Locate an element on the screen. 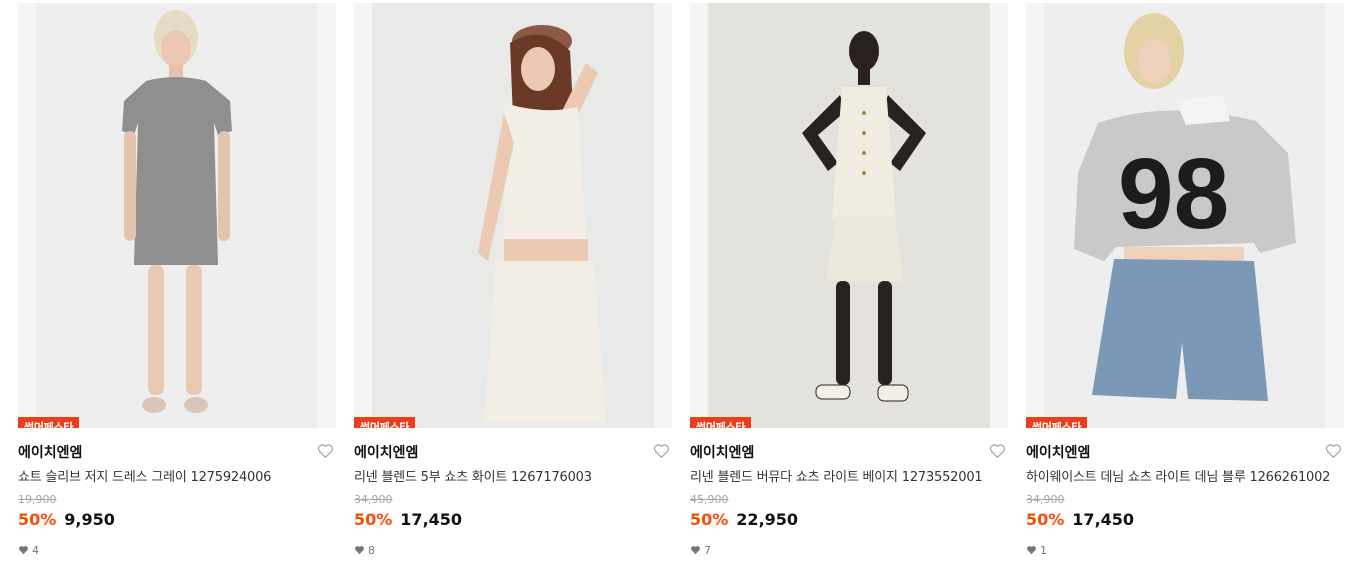 The width and height of the screenshot is (1347, 570). original-price: 45,900 is located at coordinates (709, 499).